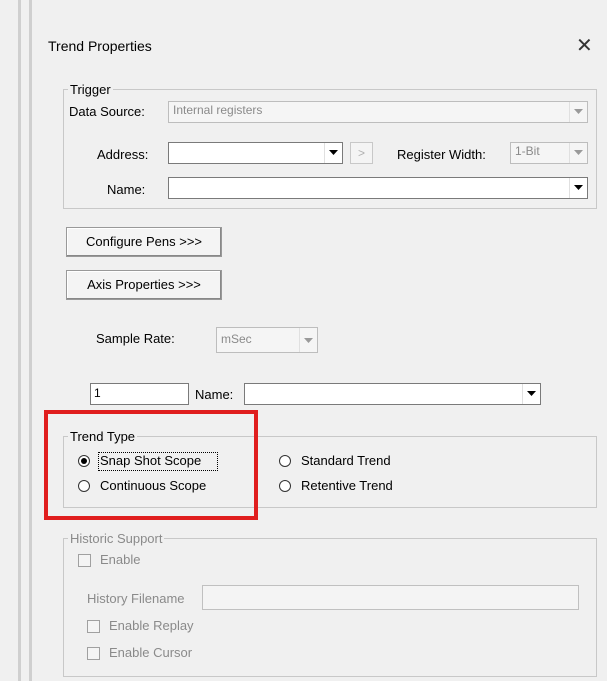 This screenshot has height=681, width=607. What do you see at coordinates (135, 338) in the screenshot?
I see `sample-rate-label: Sample Rate:` at bounding box center [135, 338].